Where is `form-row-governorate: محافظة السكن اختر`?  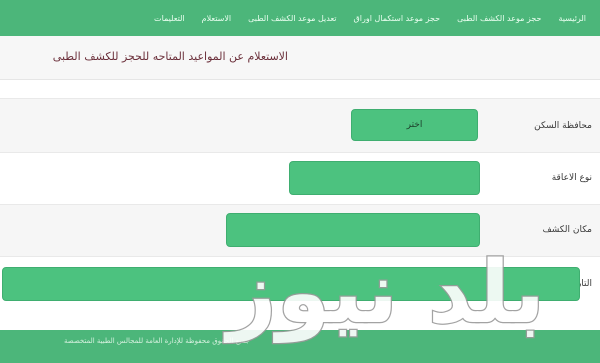
form-row-governorate: محافظة السكن اختر is located at coordinates (300, 125).